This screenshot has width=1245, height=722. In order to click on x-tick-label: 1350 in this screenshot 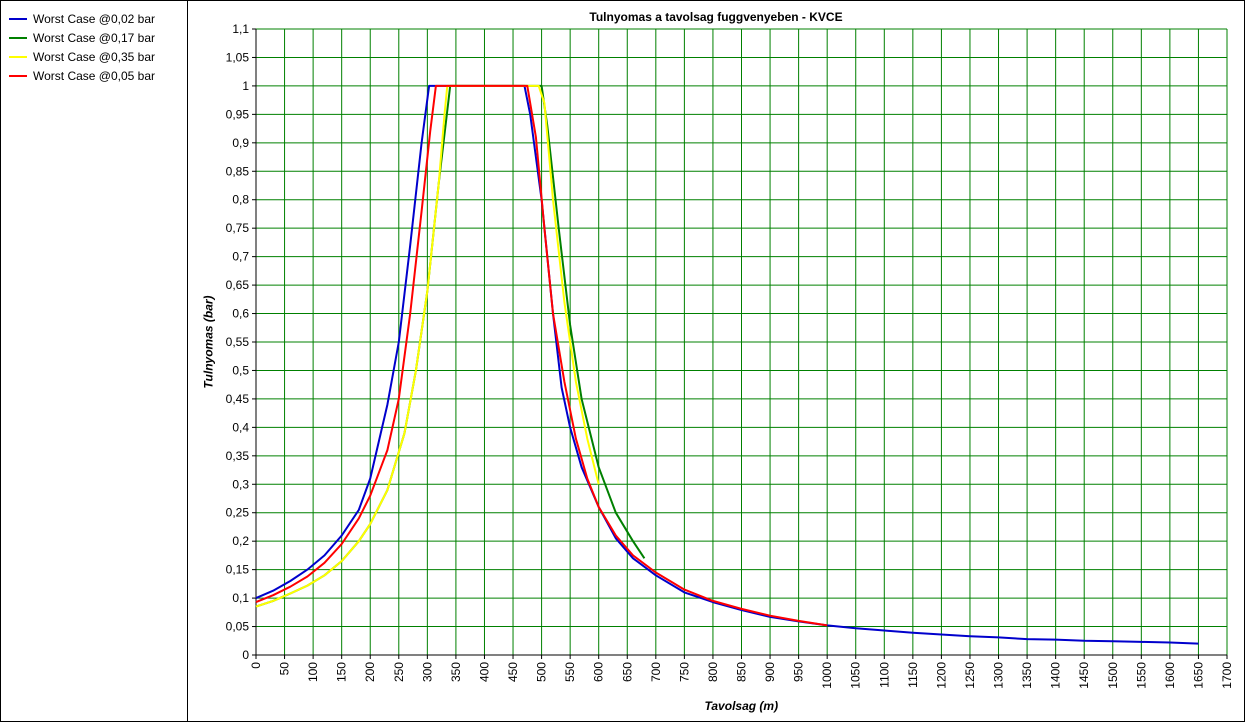, I will do `click(1027, 675)`.